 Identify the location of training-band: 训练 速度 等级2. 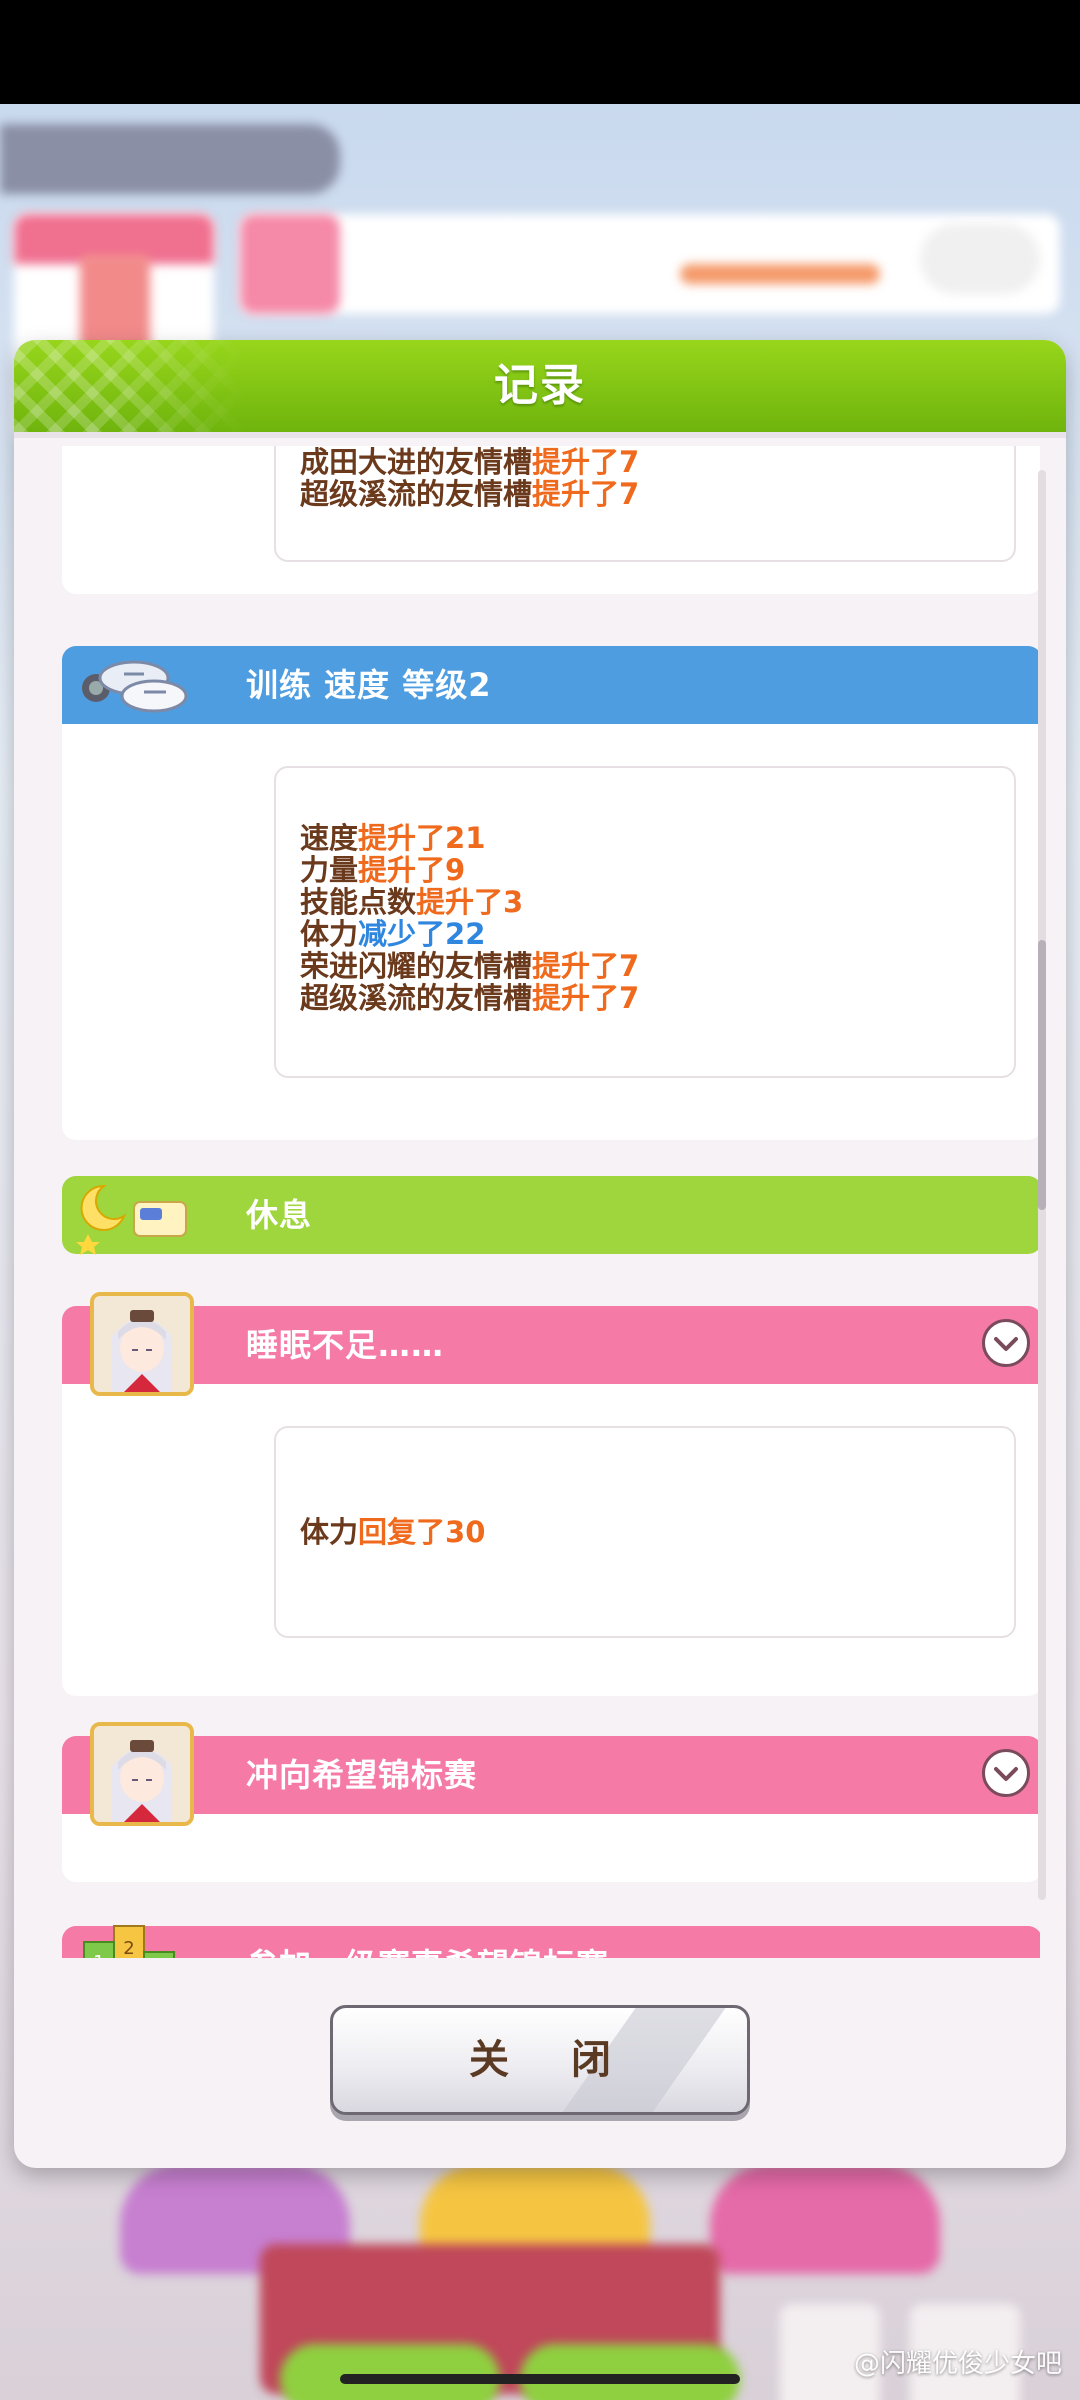
(551, 685).